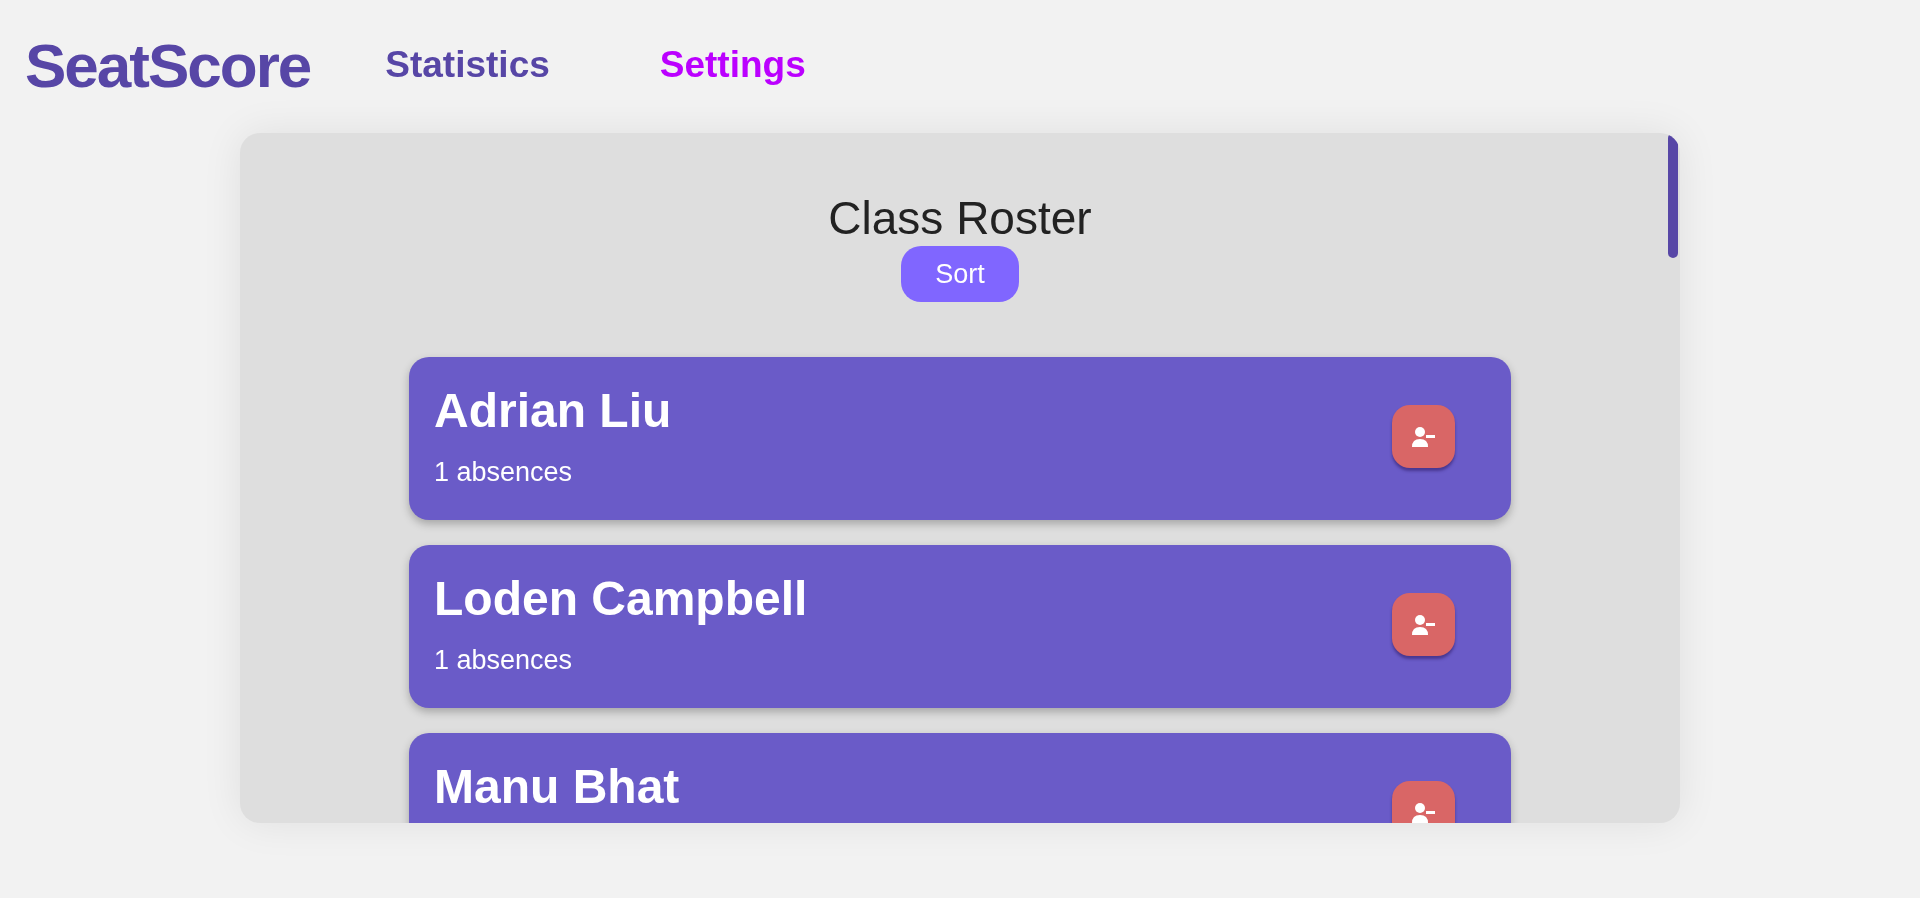 The width and height of the screenshot is (1920, 898). I want to click on scrollbar-thumb, so click(1673, 195).